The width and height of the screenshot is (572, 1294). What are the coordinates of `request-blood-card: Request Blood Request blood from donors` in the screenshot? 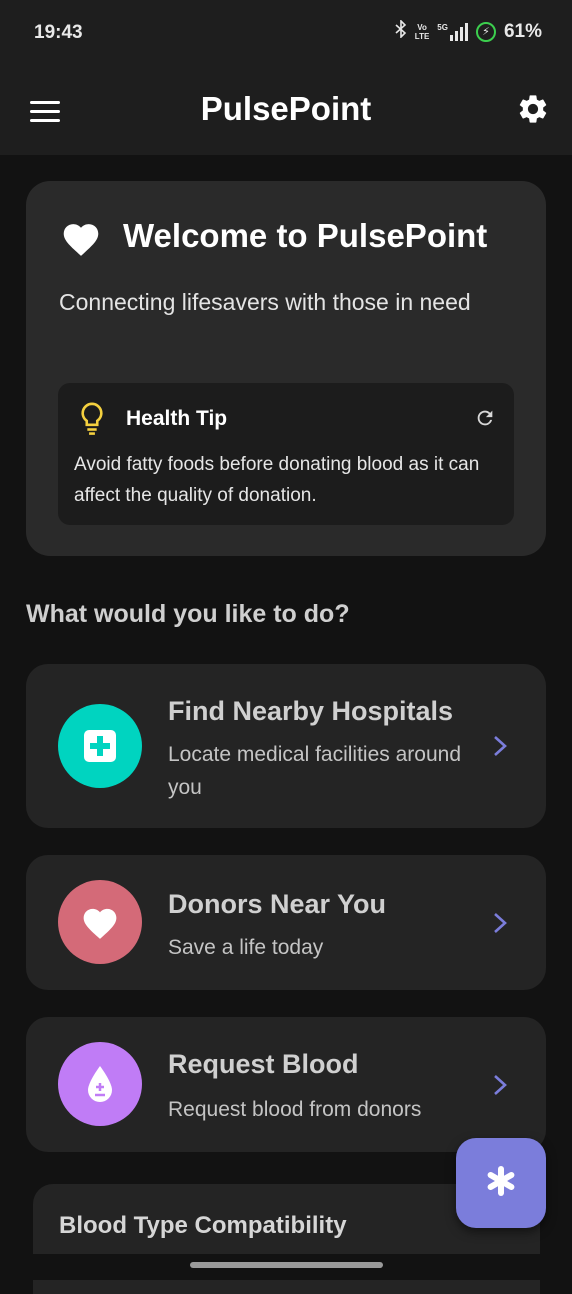 It's located at (286, 1084).